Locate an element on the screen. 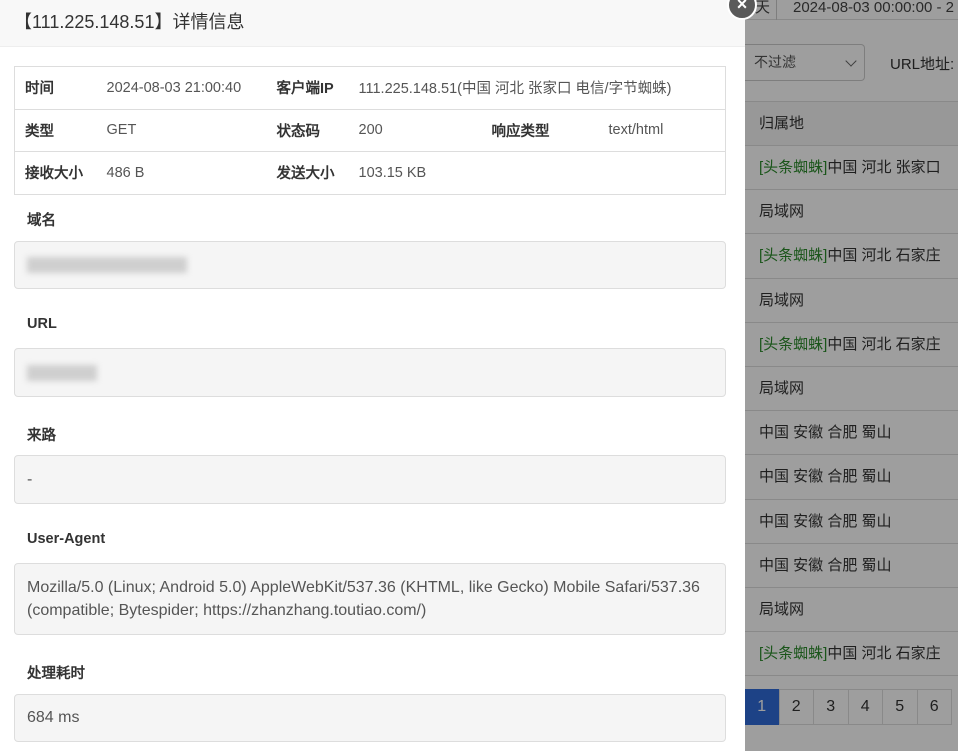 The image size is (958, 751). redacted-url is located at coordinates (62, 372).